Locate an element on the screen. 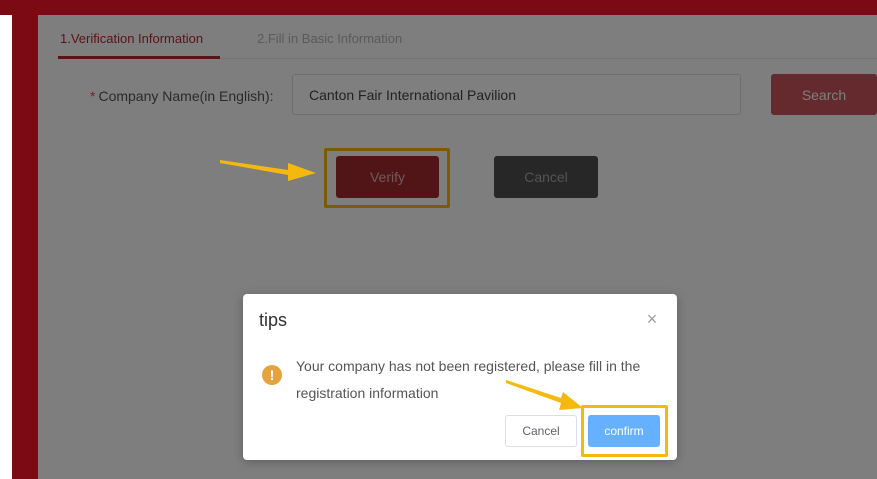  arrow-to-verify-icon is located at coordinates (268, 170).